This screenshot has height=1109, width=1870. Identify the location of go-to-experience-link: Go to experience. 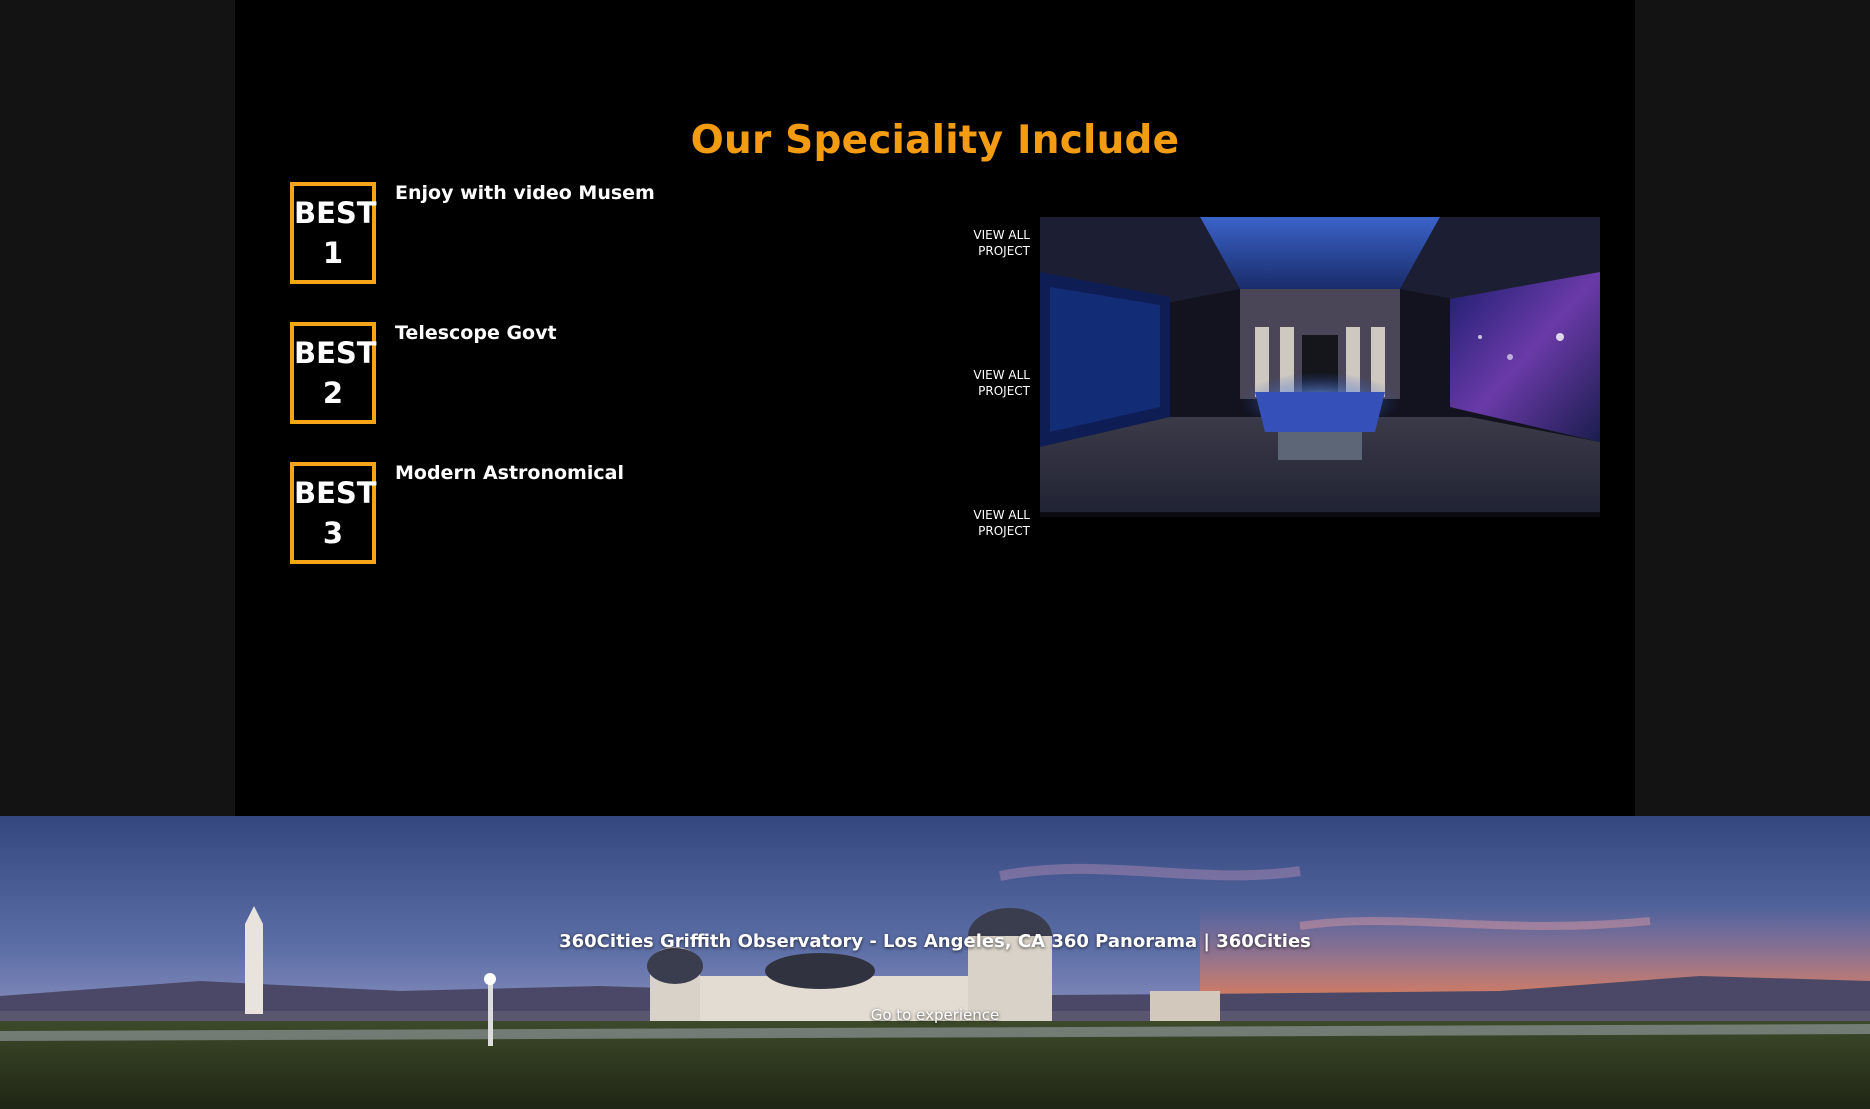
(935, 1015).